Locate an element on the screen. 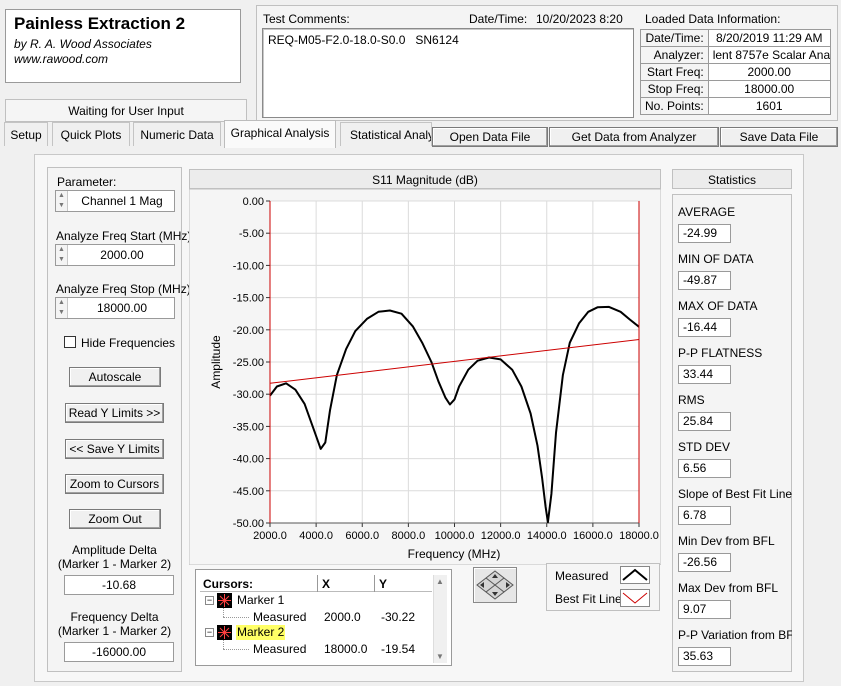  y-tick-label: -5.00 is located at coordinates (251, 234).